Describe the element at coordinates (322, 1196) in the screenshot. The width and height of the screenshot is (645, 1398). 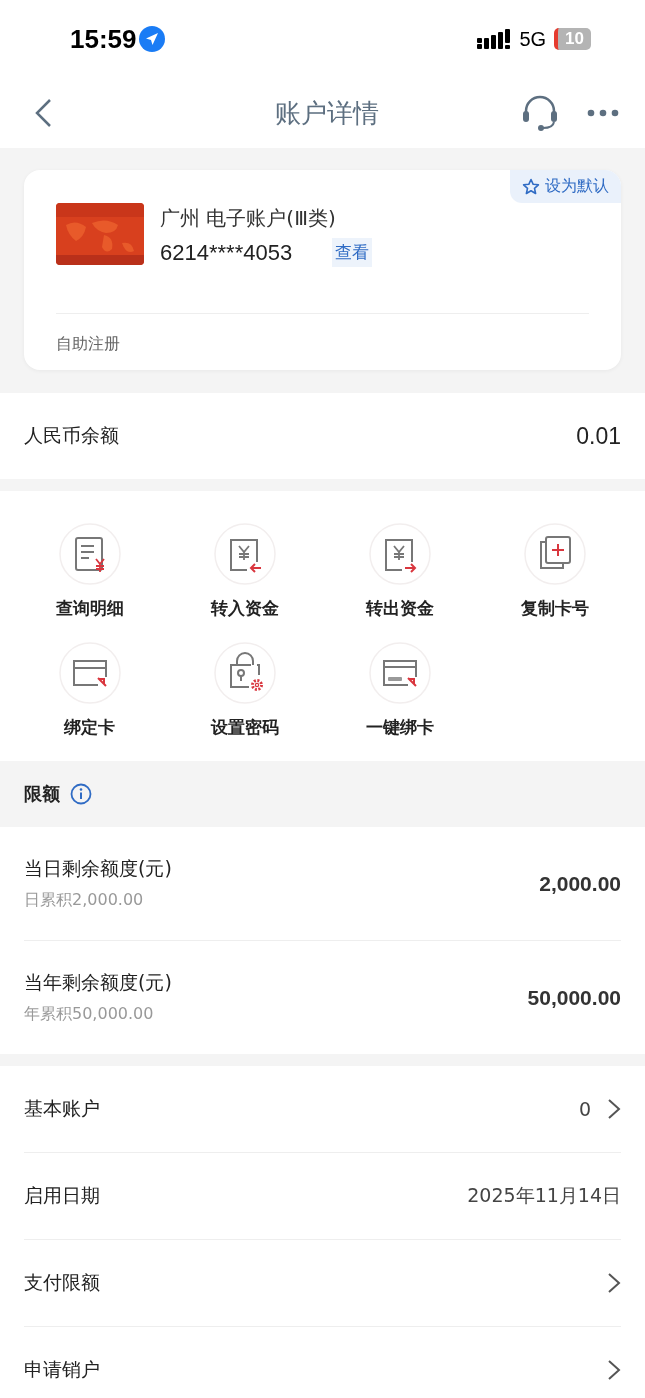
I see `settings-row: 启用日期 2025年11月14日` at that location.